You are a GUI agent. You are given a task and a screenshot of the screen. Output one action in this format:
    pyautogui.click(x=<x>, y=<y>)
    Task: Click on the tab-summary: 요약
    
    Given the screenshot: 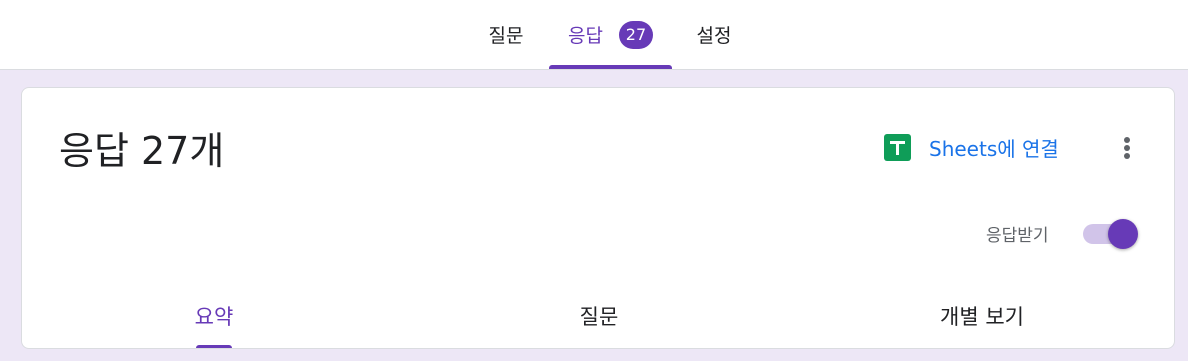 What is the action you would take?
    pyautogui.click(x=214, y=315)
    